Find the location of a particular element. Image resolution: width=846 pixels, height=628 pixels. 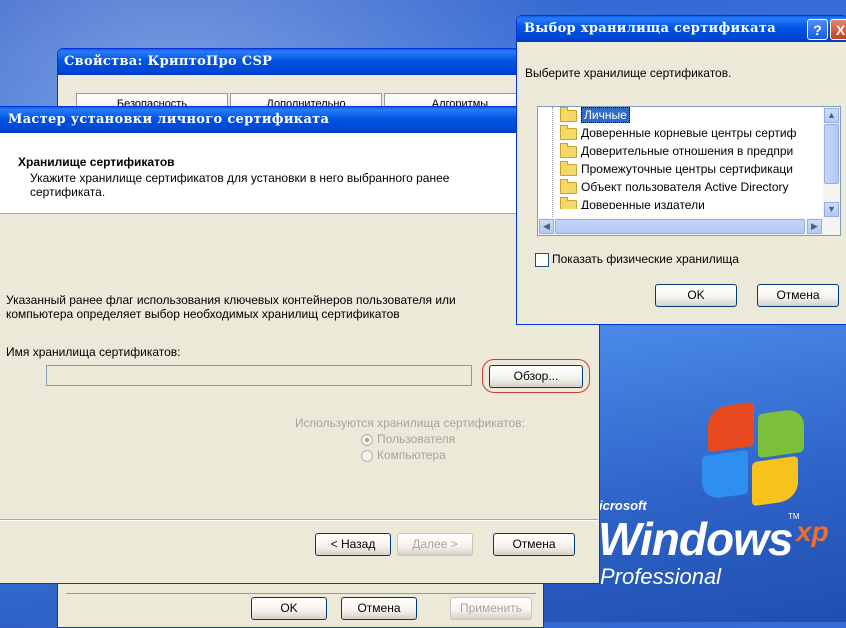

store-item-personal: Личные is located at coordinates (595, 115).